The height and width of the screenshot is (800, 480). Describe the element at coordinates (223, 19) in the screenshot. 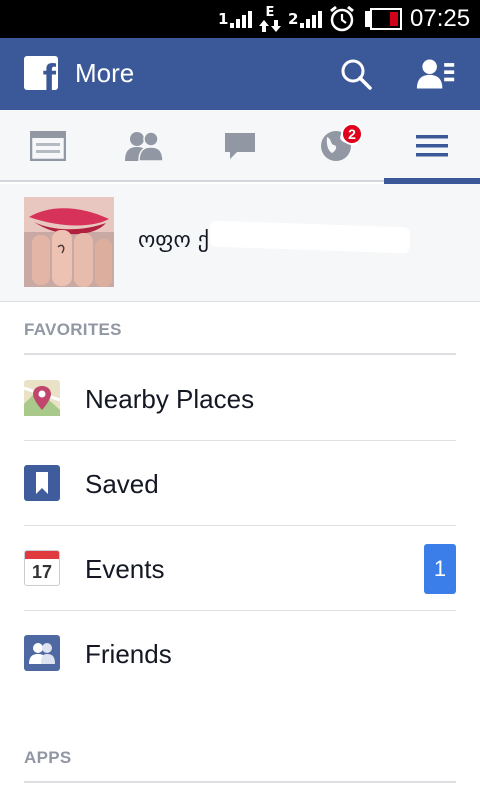

I see `sim1-label: 1` at that location.